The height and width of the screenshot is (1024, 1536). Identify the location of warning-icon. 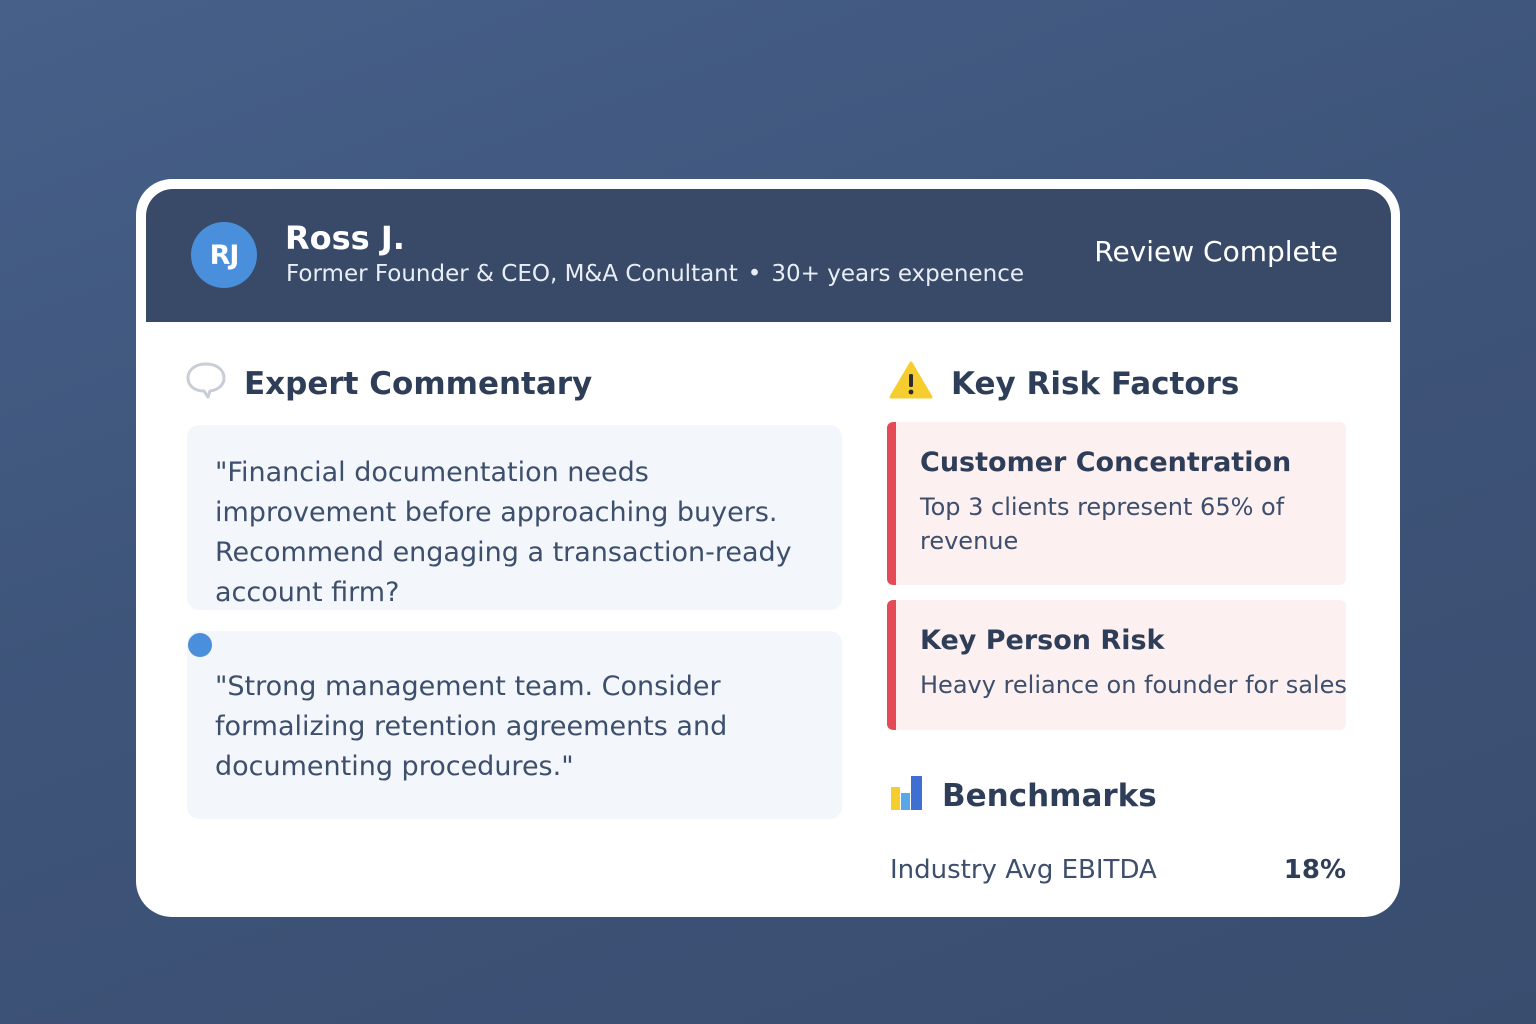
(911, 384).